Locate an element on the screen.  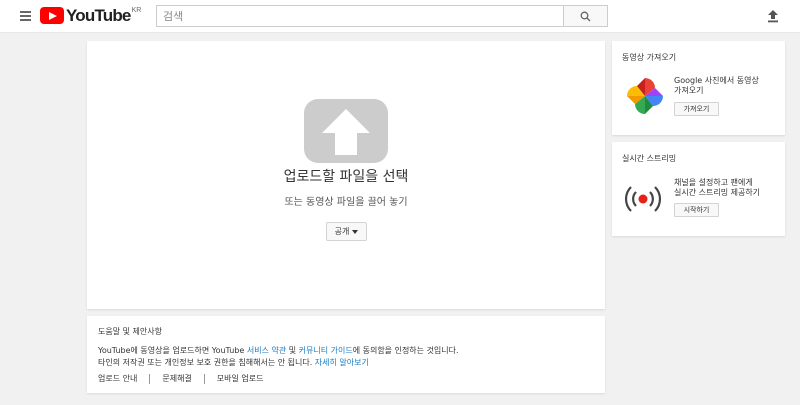
live-title: 실시간 스트리밍 is located at coordinates (649, 158).